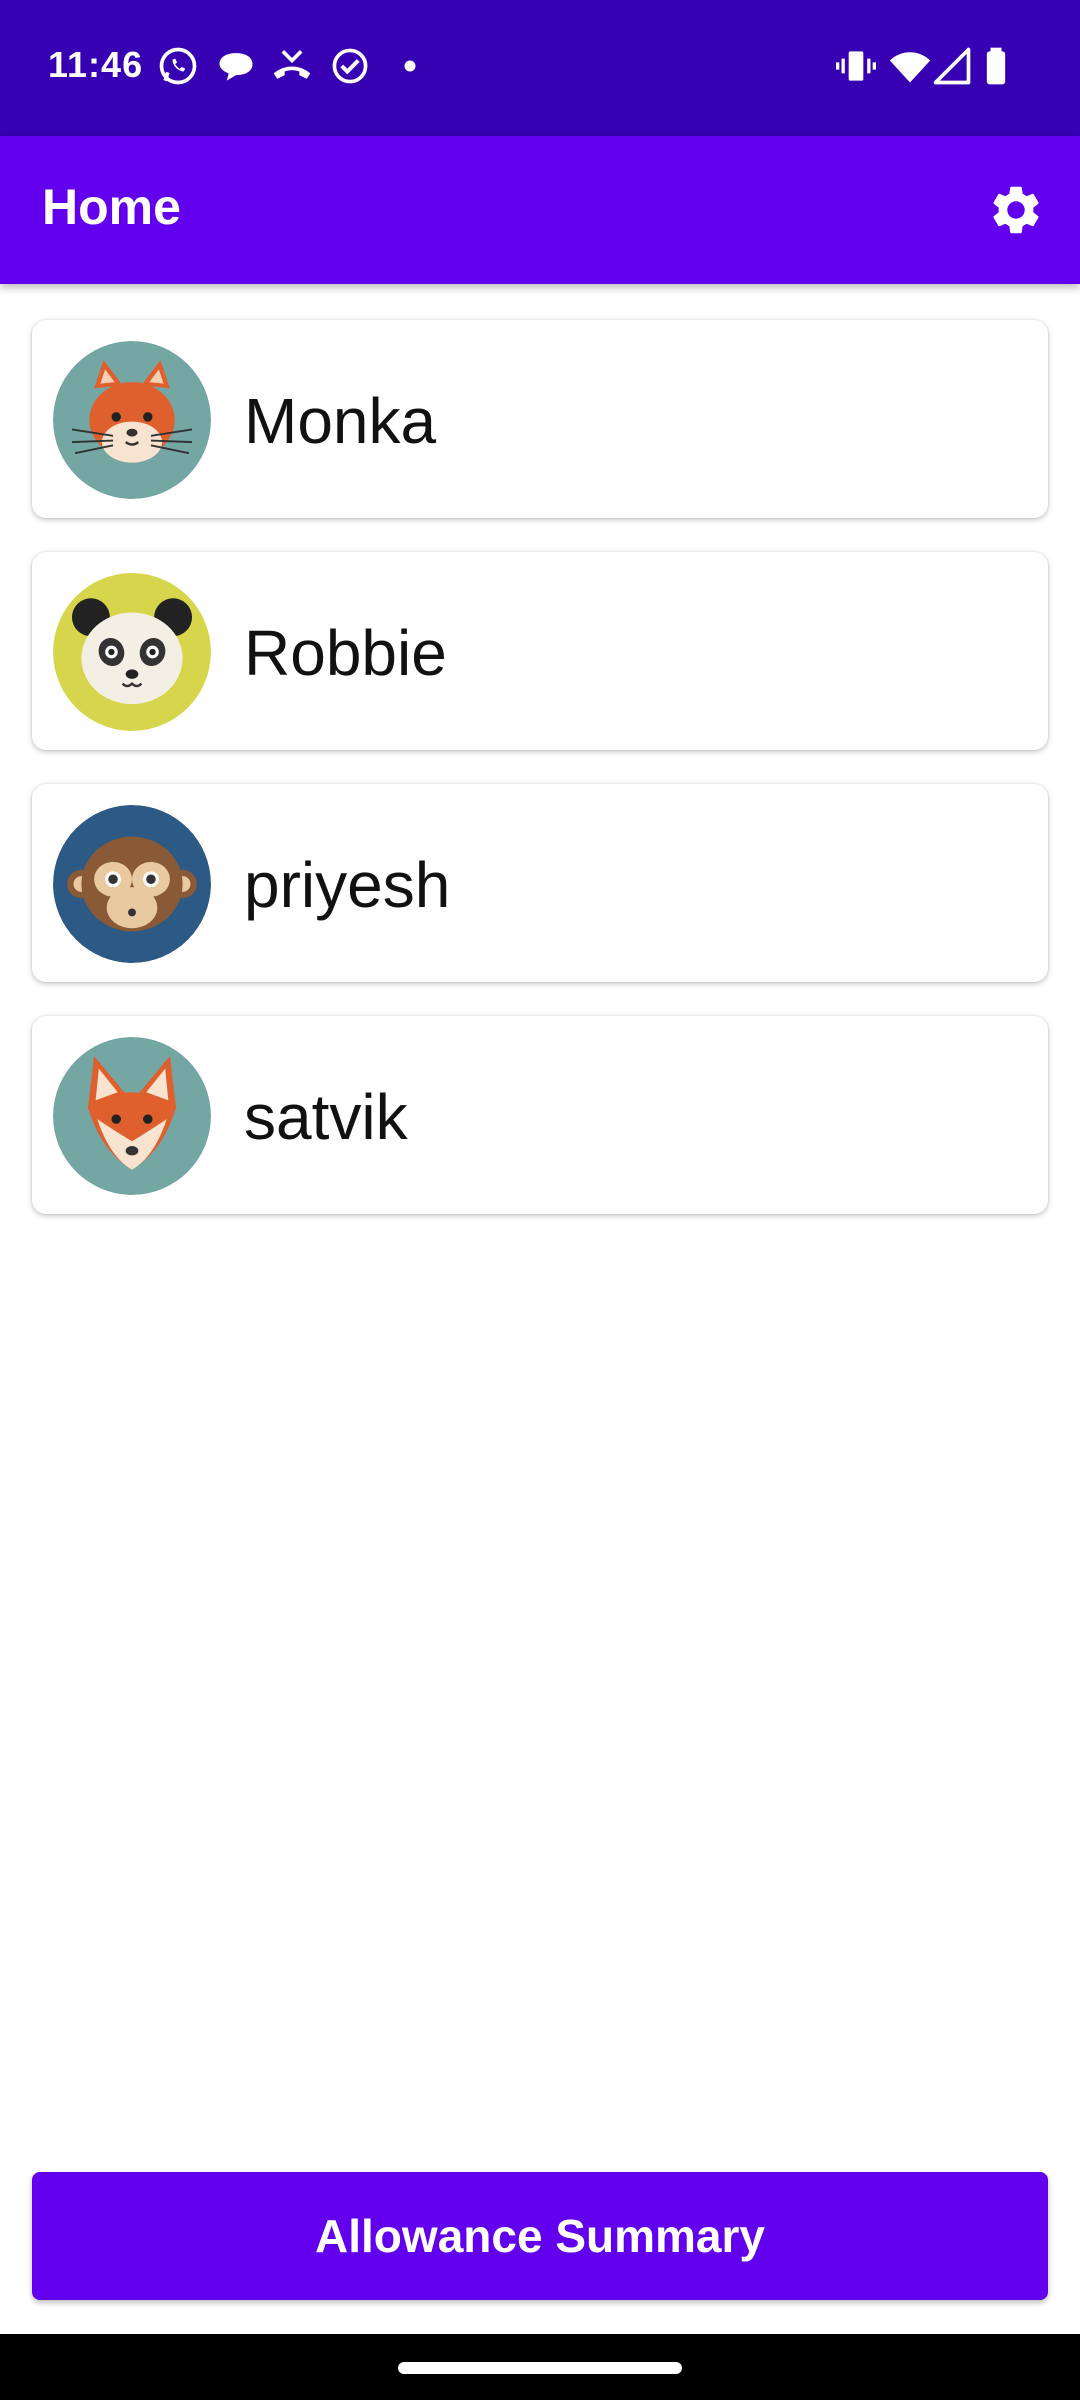 The image size is (1080, 2400). Describe the element at coordinates (540, 2236) in the screenshot. I see `allowance-summary-button: Allowance Summary` at that location.